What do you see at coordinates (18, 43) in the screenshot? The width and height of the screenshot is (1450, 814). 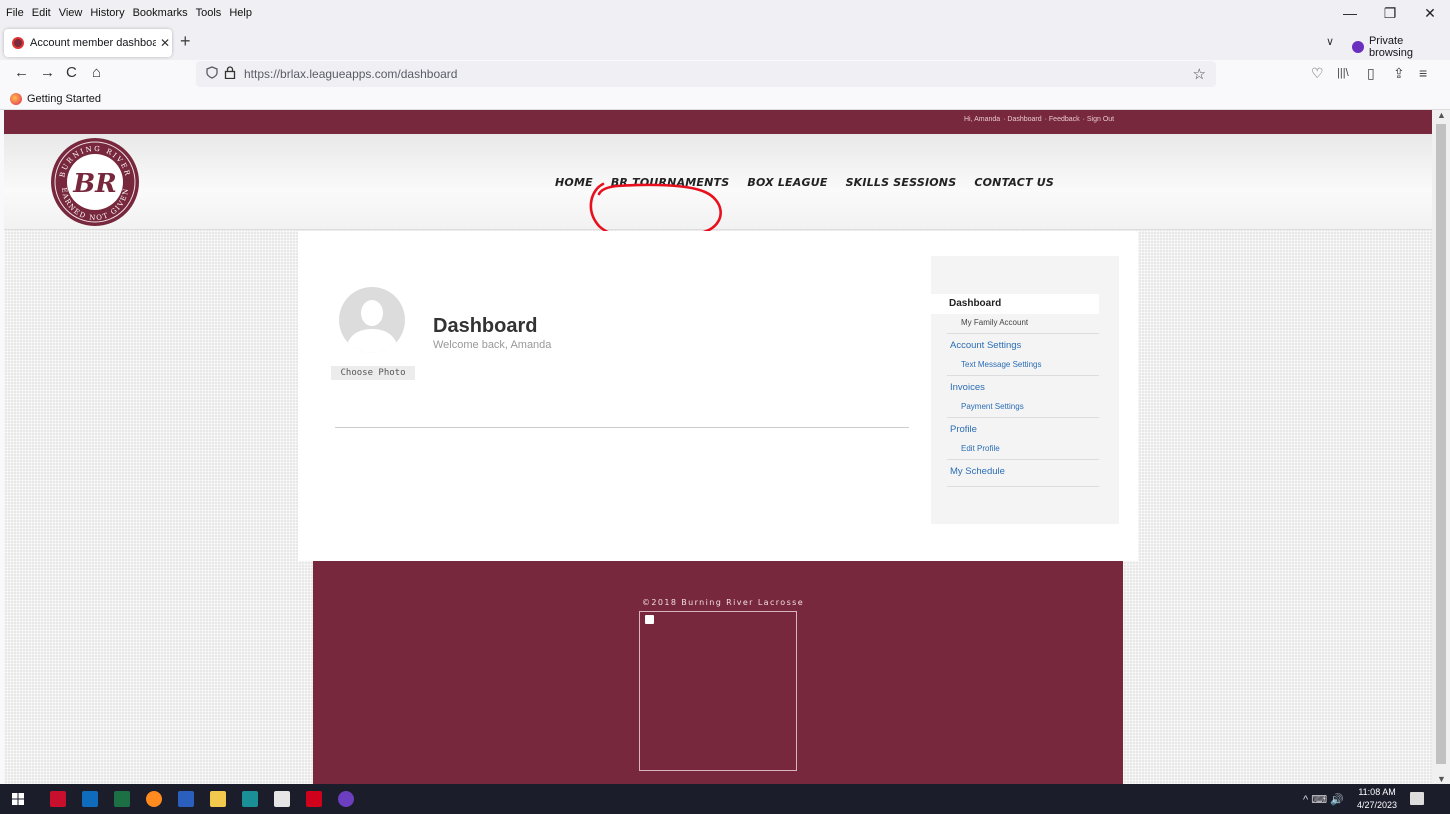 I see `site-favicon-icon` at bounding box center [18, 43].